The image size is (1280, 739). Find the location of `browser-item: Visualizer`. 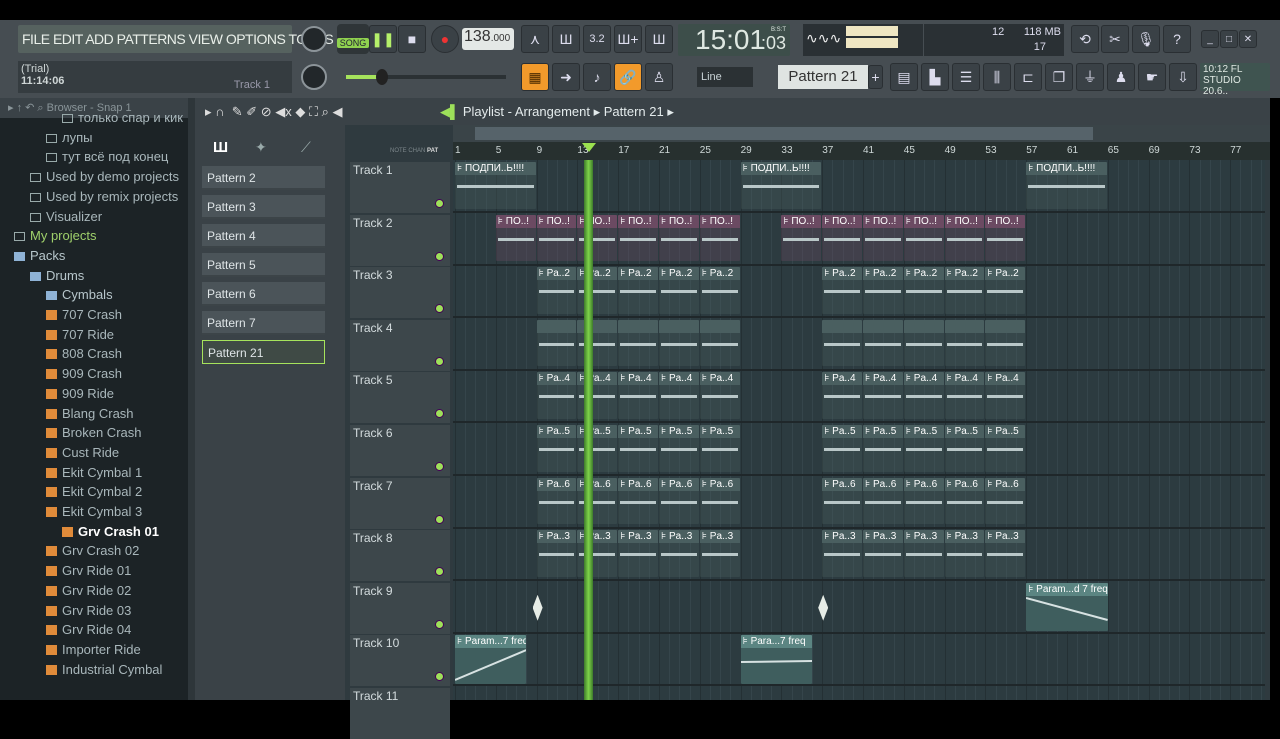

browser-item: Visualizer is located at coordinates (66, 216).